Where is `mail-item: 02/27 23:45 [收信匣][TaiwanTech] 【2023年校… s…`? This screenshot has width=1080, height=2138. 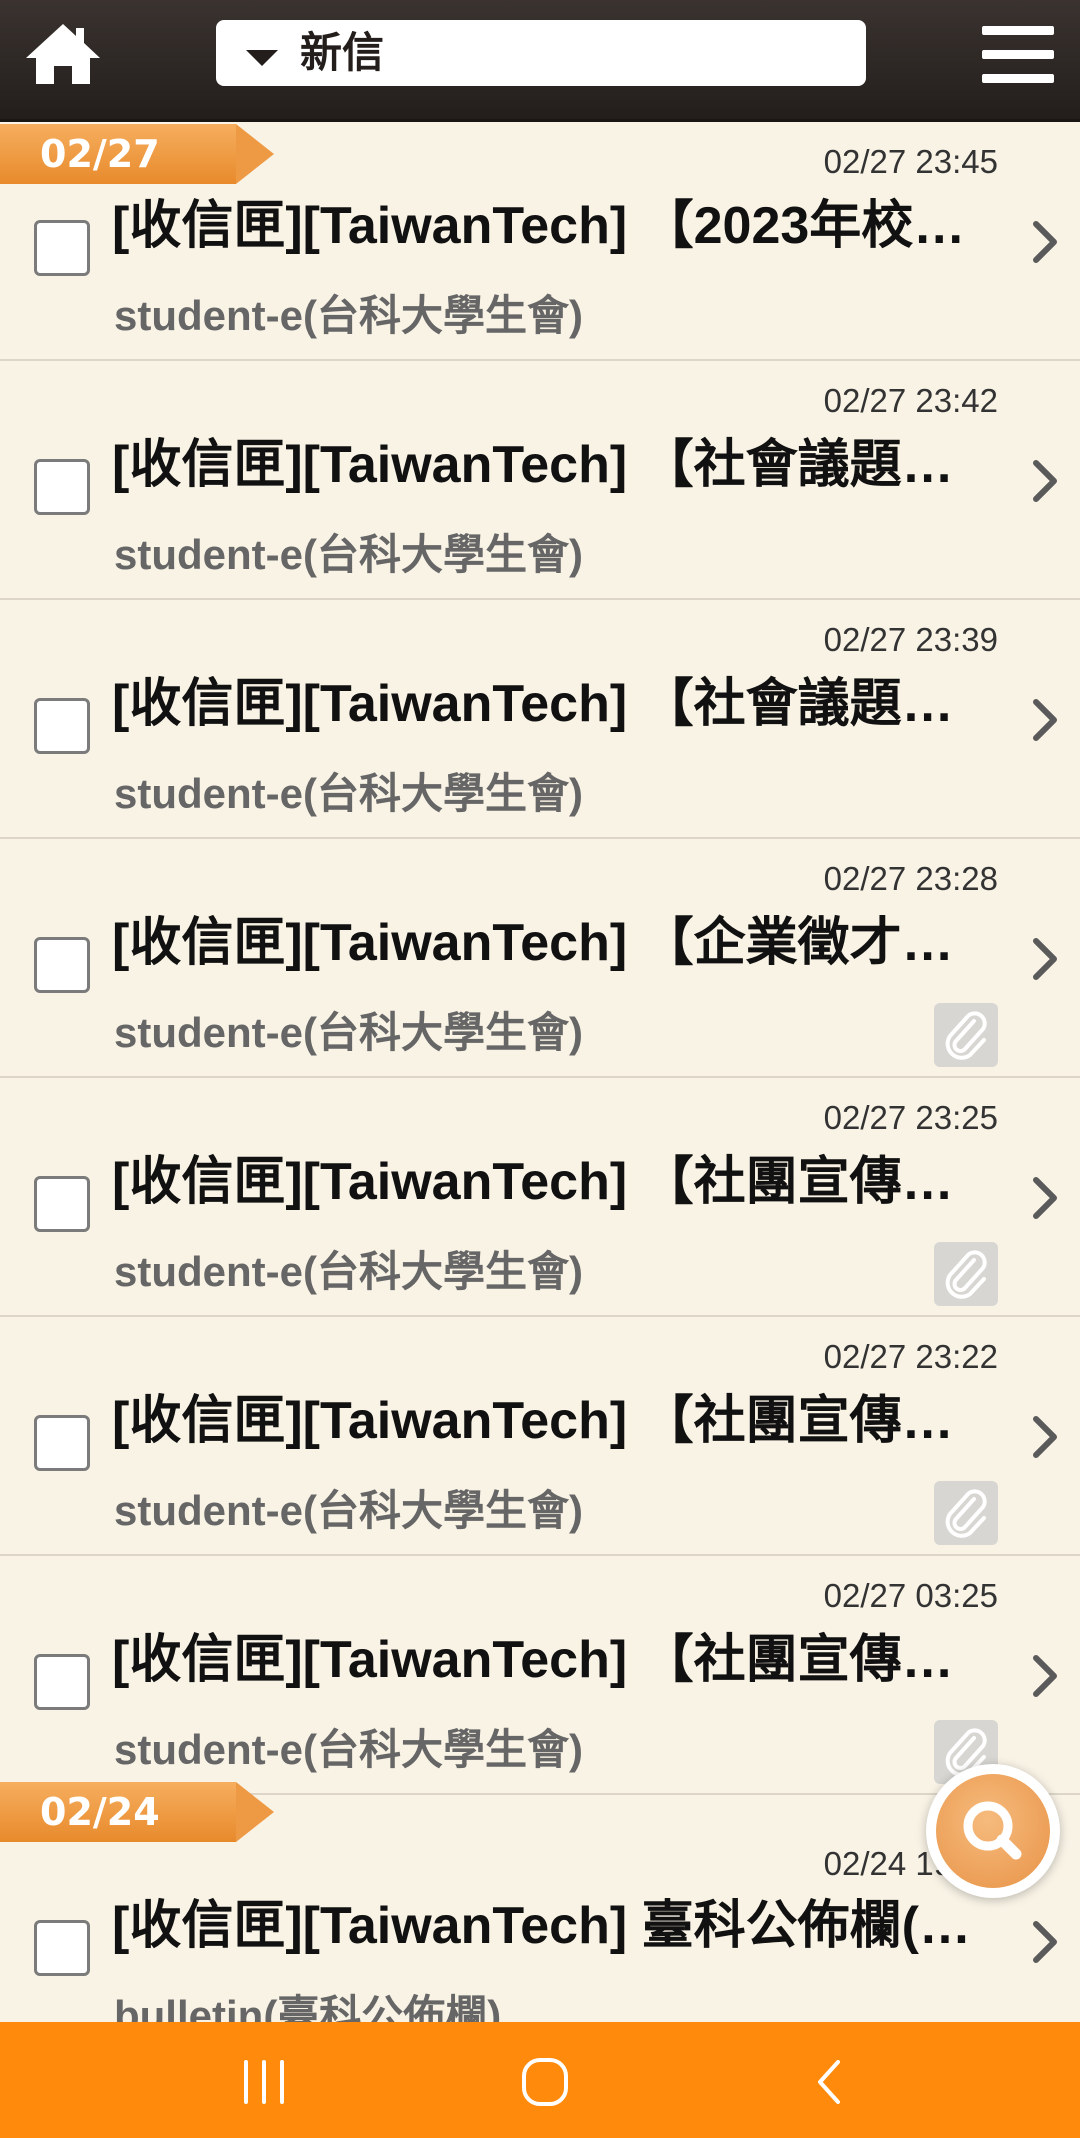 mail-item: 02/27 23:45 [收信匣][TaiwanTech] 【2023年校… s… is located at coordinates (540, 241).